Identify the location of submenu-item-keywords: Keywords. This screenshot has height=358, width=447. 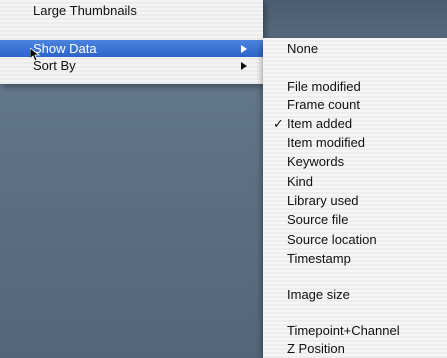
(355, 162).